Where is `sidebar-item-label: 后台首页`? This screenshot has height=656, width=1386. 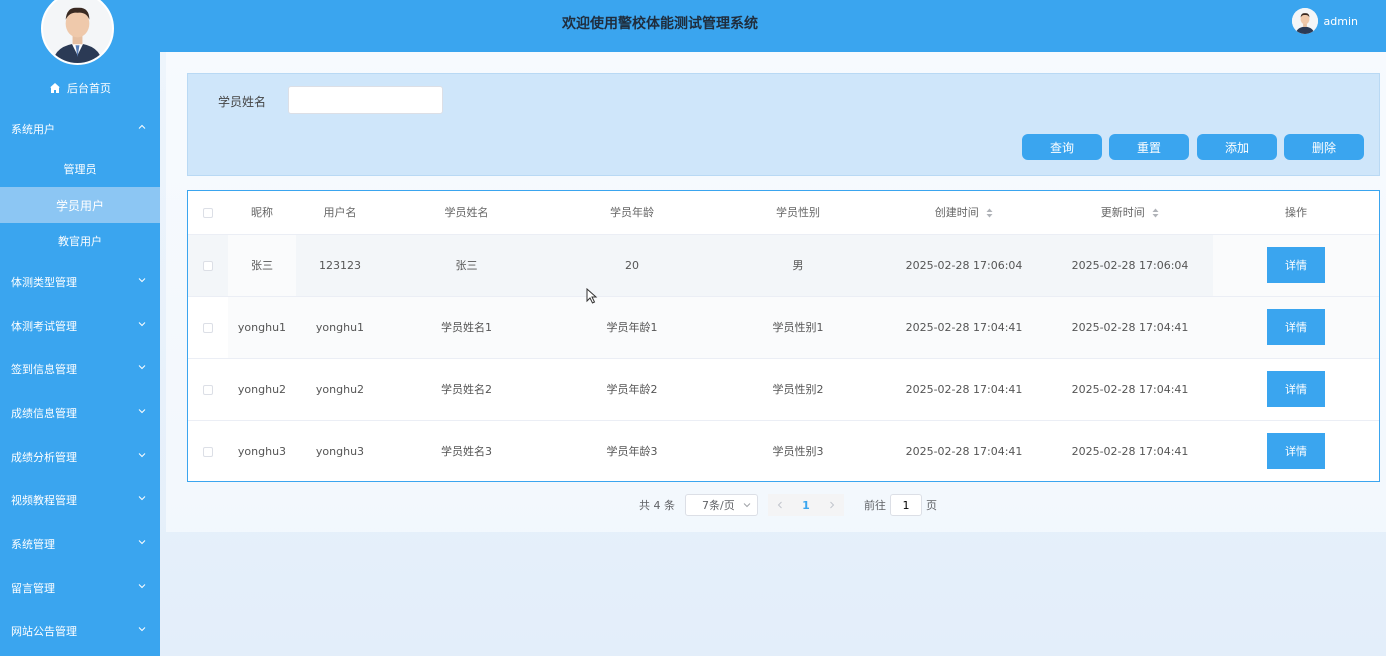 sidebar-item-label: 后台首页 is located at coordinates (89, 88).